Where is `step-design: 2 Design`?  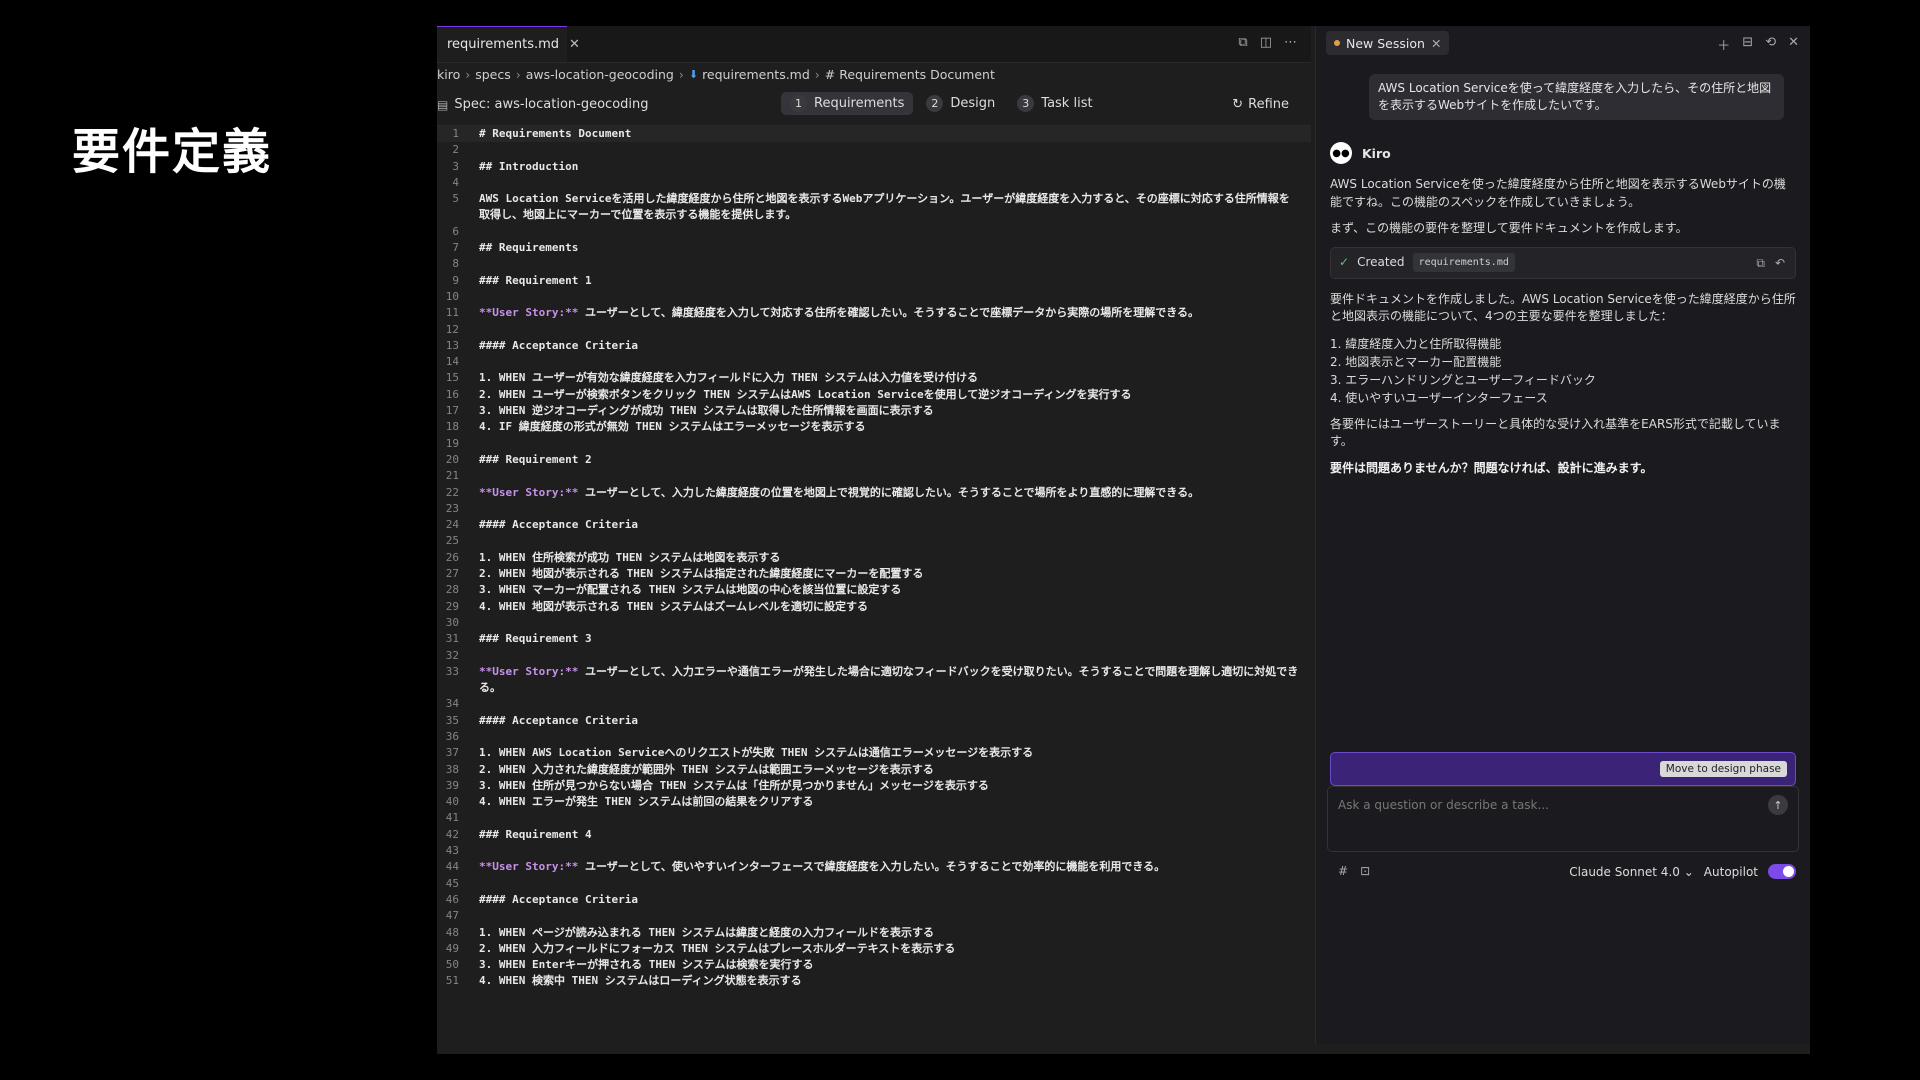 step-design: 2 Design is located at coordinates (960, 103).